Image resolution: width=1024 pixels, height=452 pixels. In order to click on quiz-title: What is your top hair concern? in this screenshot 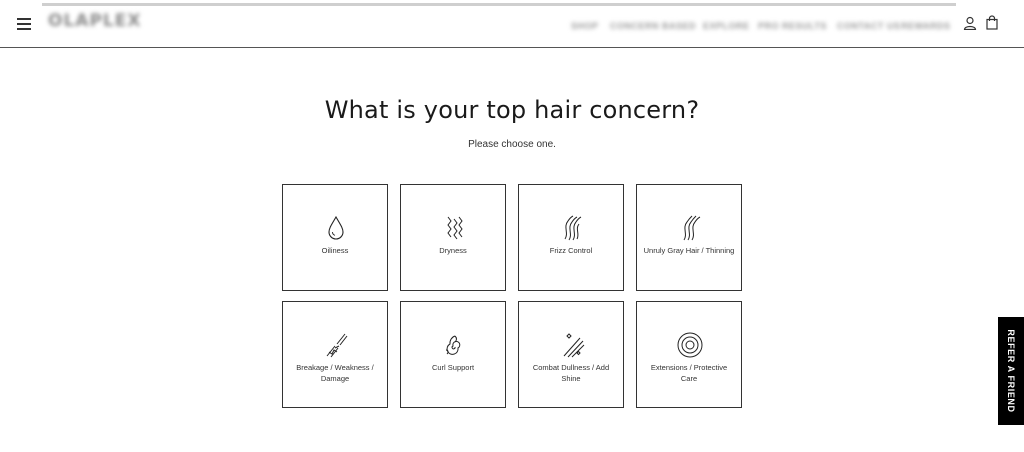, I will do `click(512, 110)`.